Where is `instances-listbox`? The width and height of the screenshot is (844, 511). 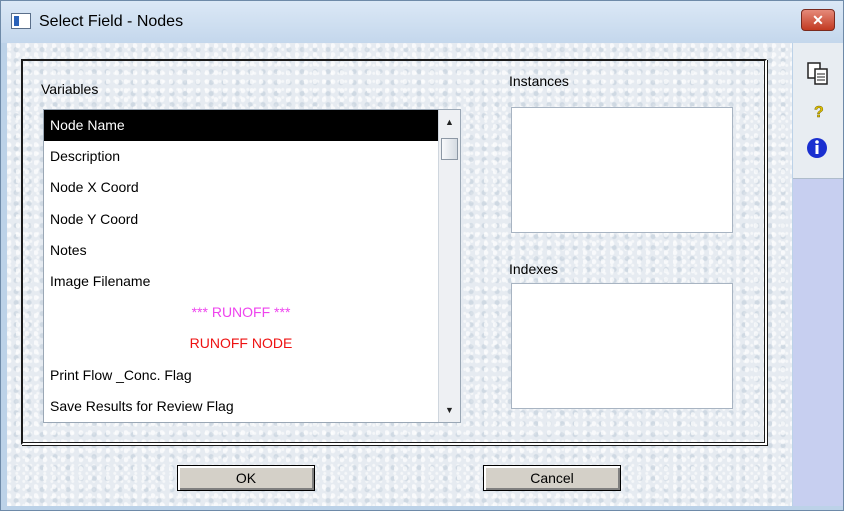
instances-listbox is located at coordinates (622, 170).